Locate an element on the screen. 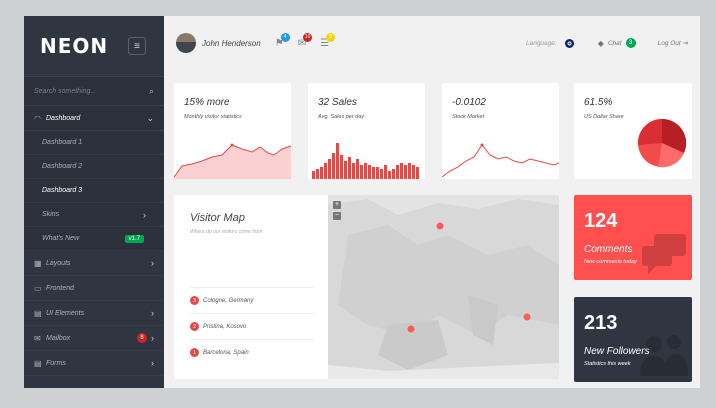 The height and width of the screenshot is (408, 716). notification-badge: 10 is located at coordinates (308, 37).